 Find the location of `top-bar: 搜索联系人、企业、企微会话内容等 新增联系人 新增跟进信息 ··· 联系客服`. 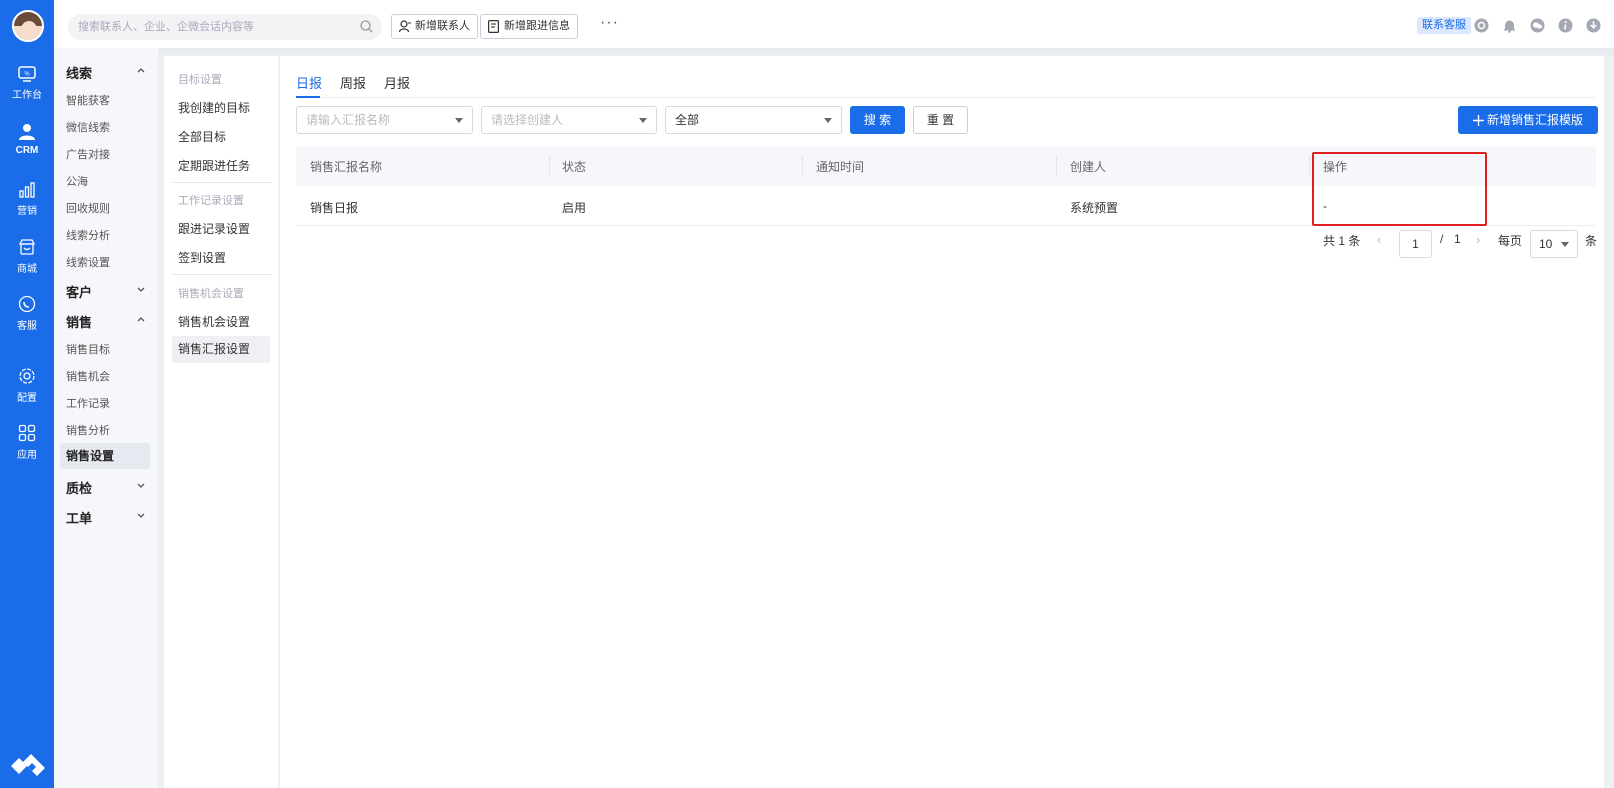

top-bar: 搜索联系人、企业、企微会话内容等 新增联系人 新增跟进信息 ··· 联系客服 is located at coordinates (834, 24).